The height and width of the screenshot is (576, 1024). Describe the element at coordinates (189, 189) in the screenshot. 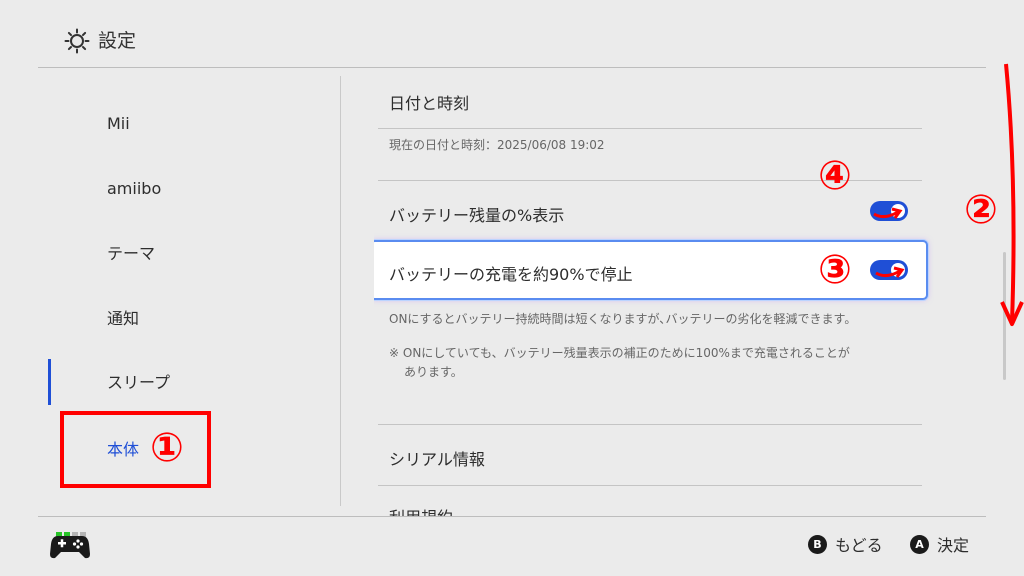

I see `sidebar-item-amiibo: amiibo` at that location.